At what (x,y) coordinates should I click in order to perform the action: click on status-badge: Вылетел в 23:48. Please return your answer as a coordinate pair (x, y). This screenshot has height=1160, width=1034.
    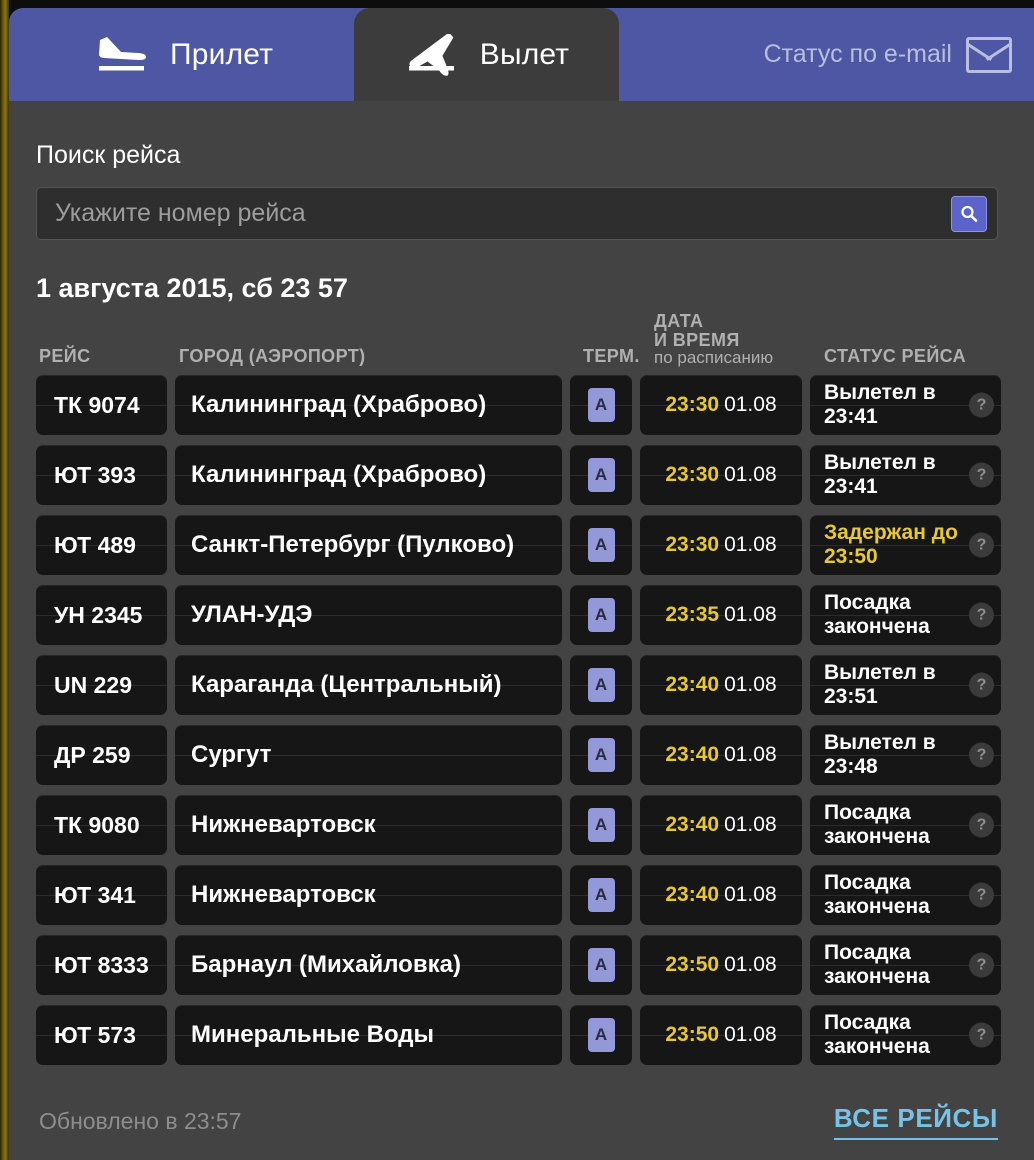
    Looking at the image, I should click on (880, 754).